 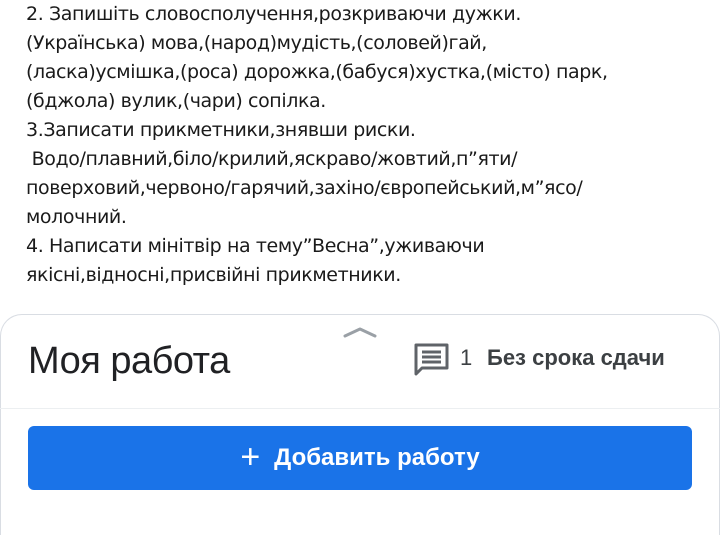 What do you see at coordinates (76, 217) in the screenshot?
I see `assignment-line: молочний.` at bounding box center [76, 217].